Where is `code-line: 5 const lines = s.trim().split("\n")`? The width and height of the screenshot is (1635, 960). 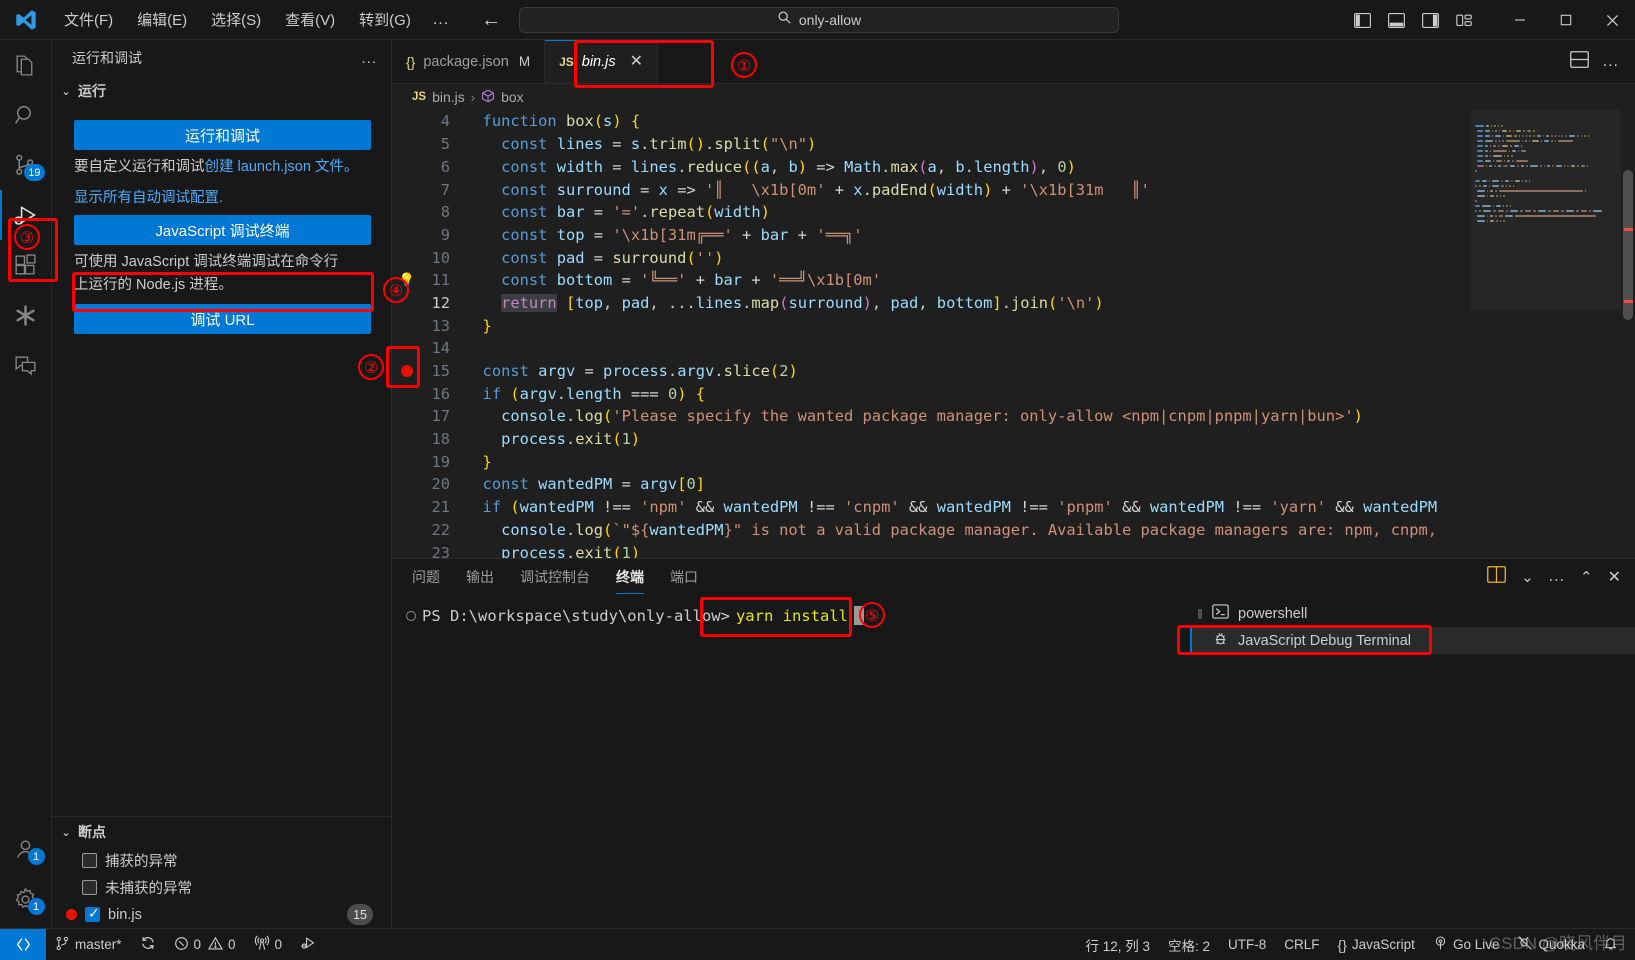
code-line: 5 const lines = s.trim().split("\n") is located at coordinates (1013, 144).